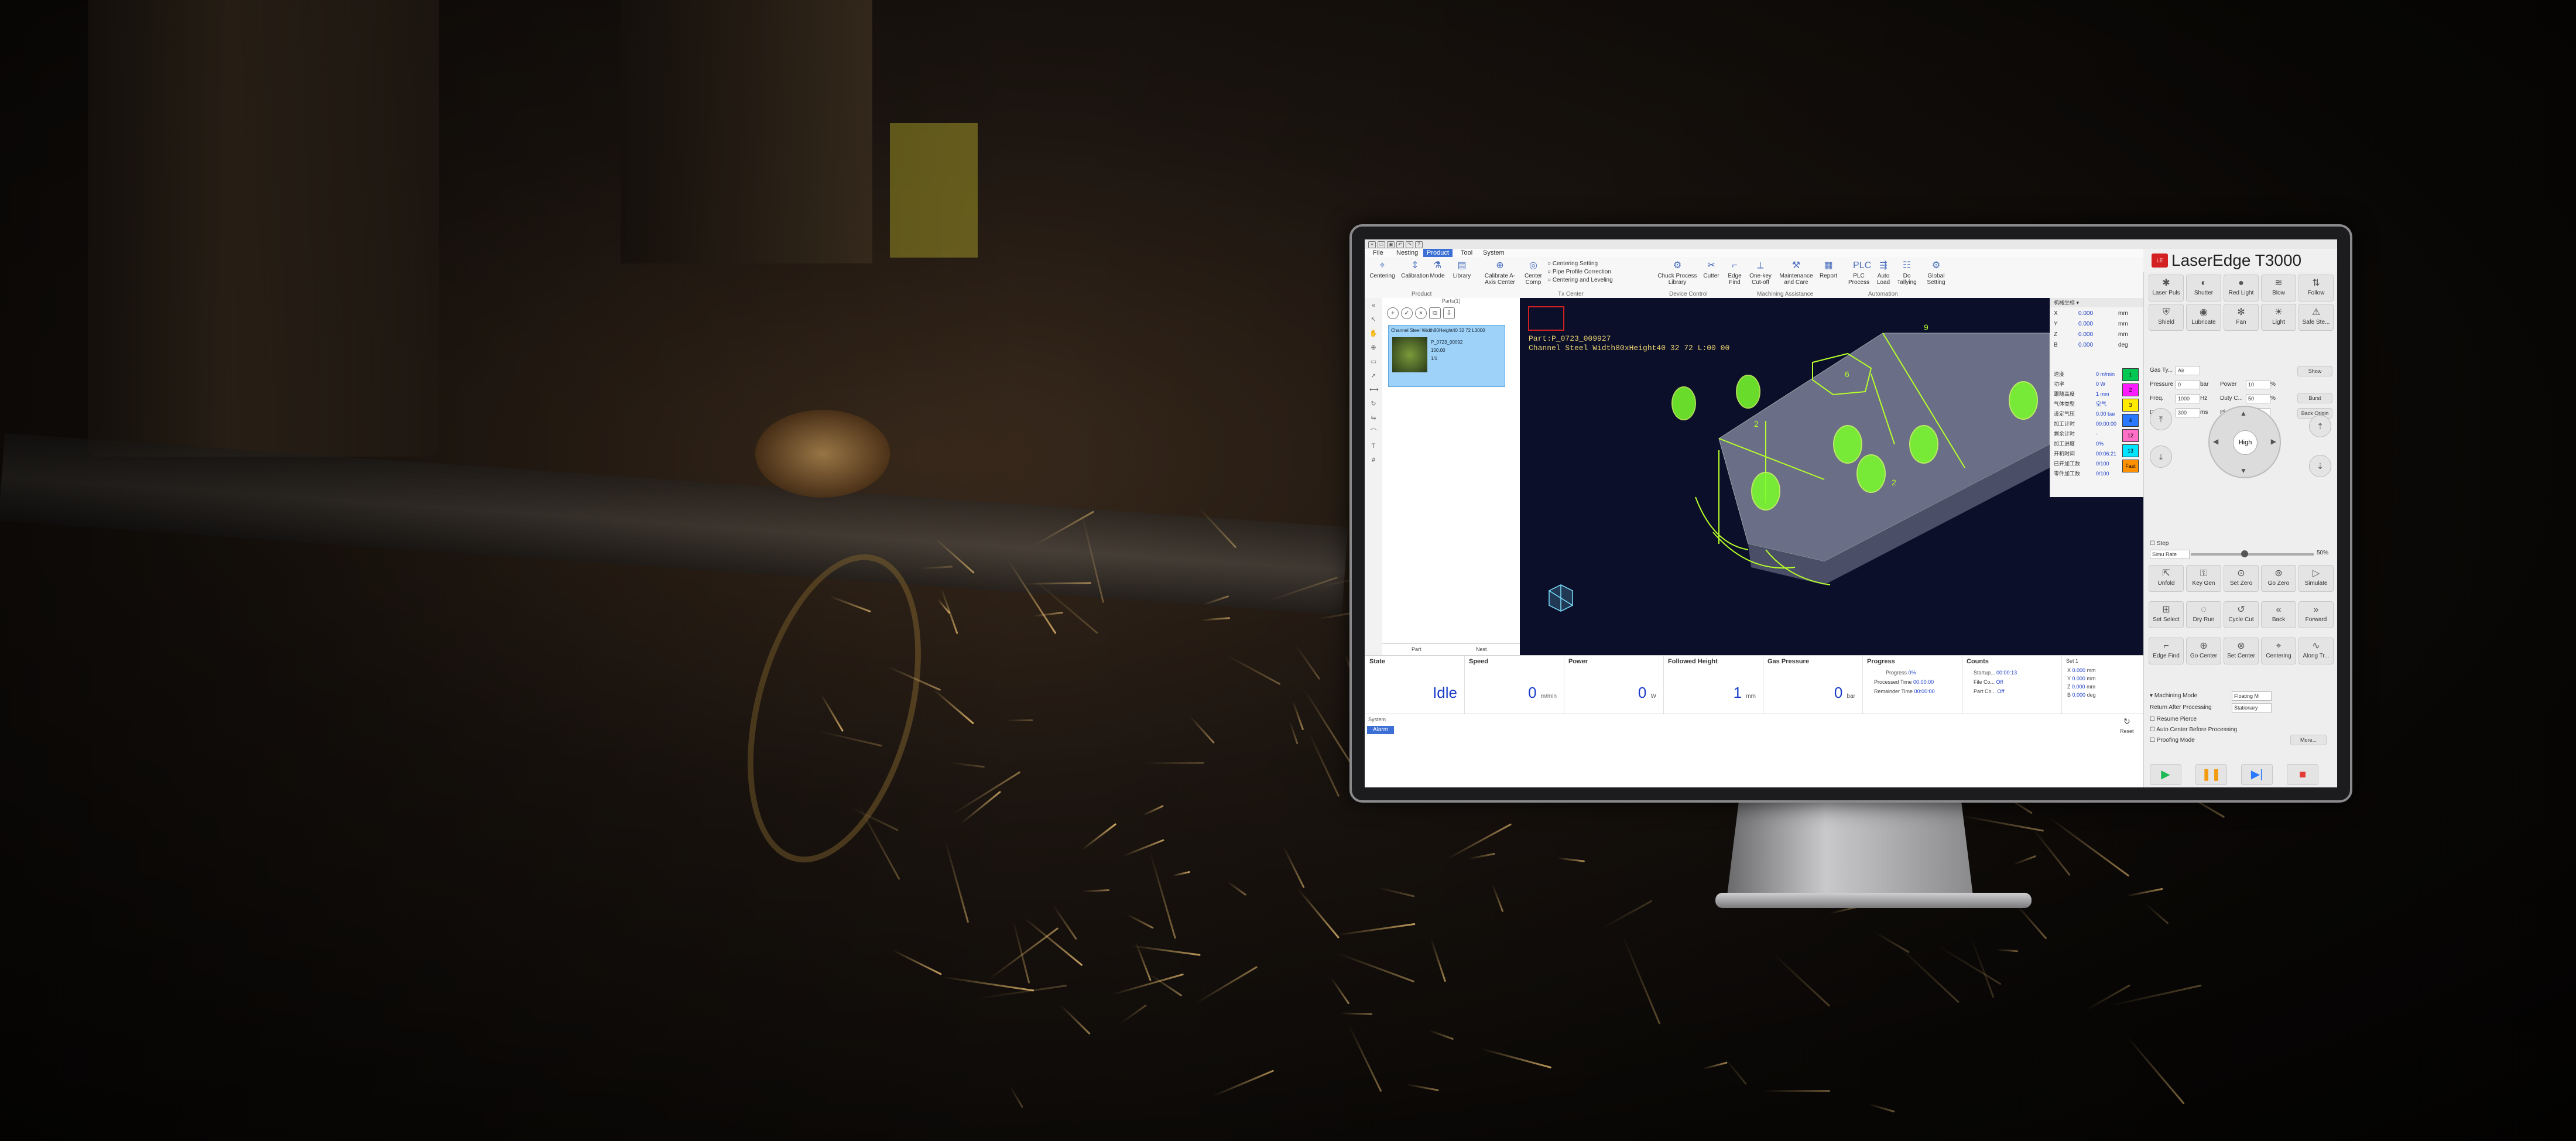 Image resolution: width=2576 pixels, height=1141 pixels. I want to click on burst-button: Burst, so click(2314, 398).